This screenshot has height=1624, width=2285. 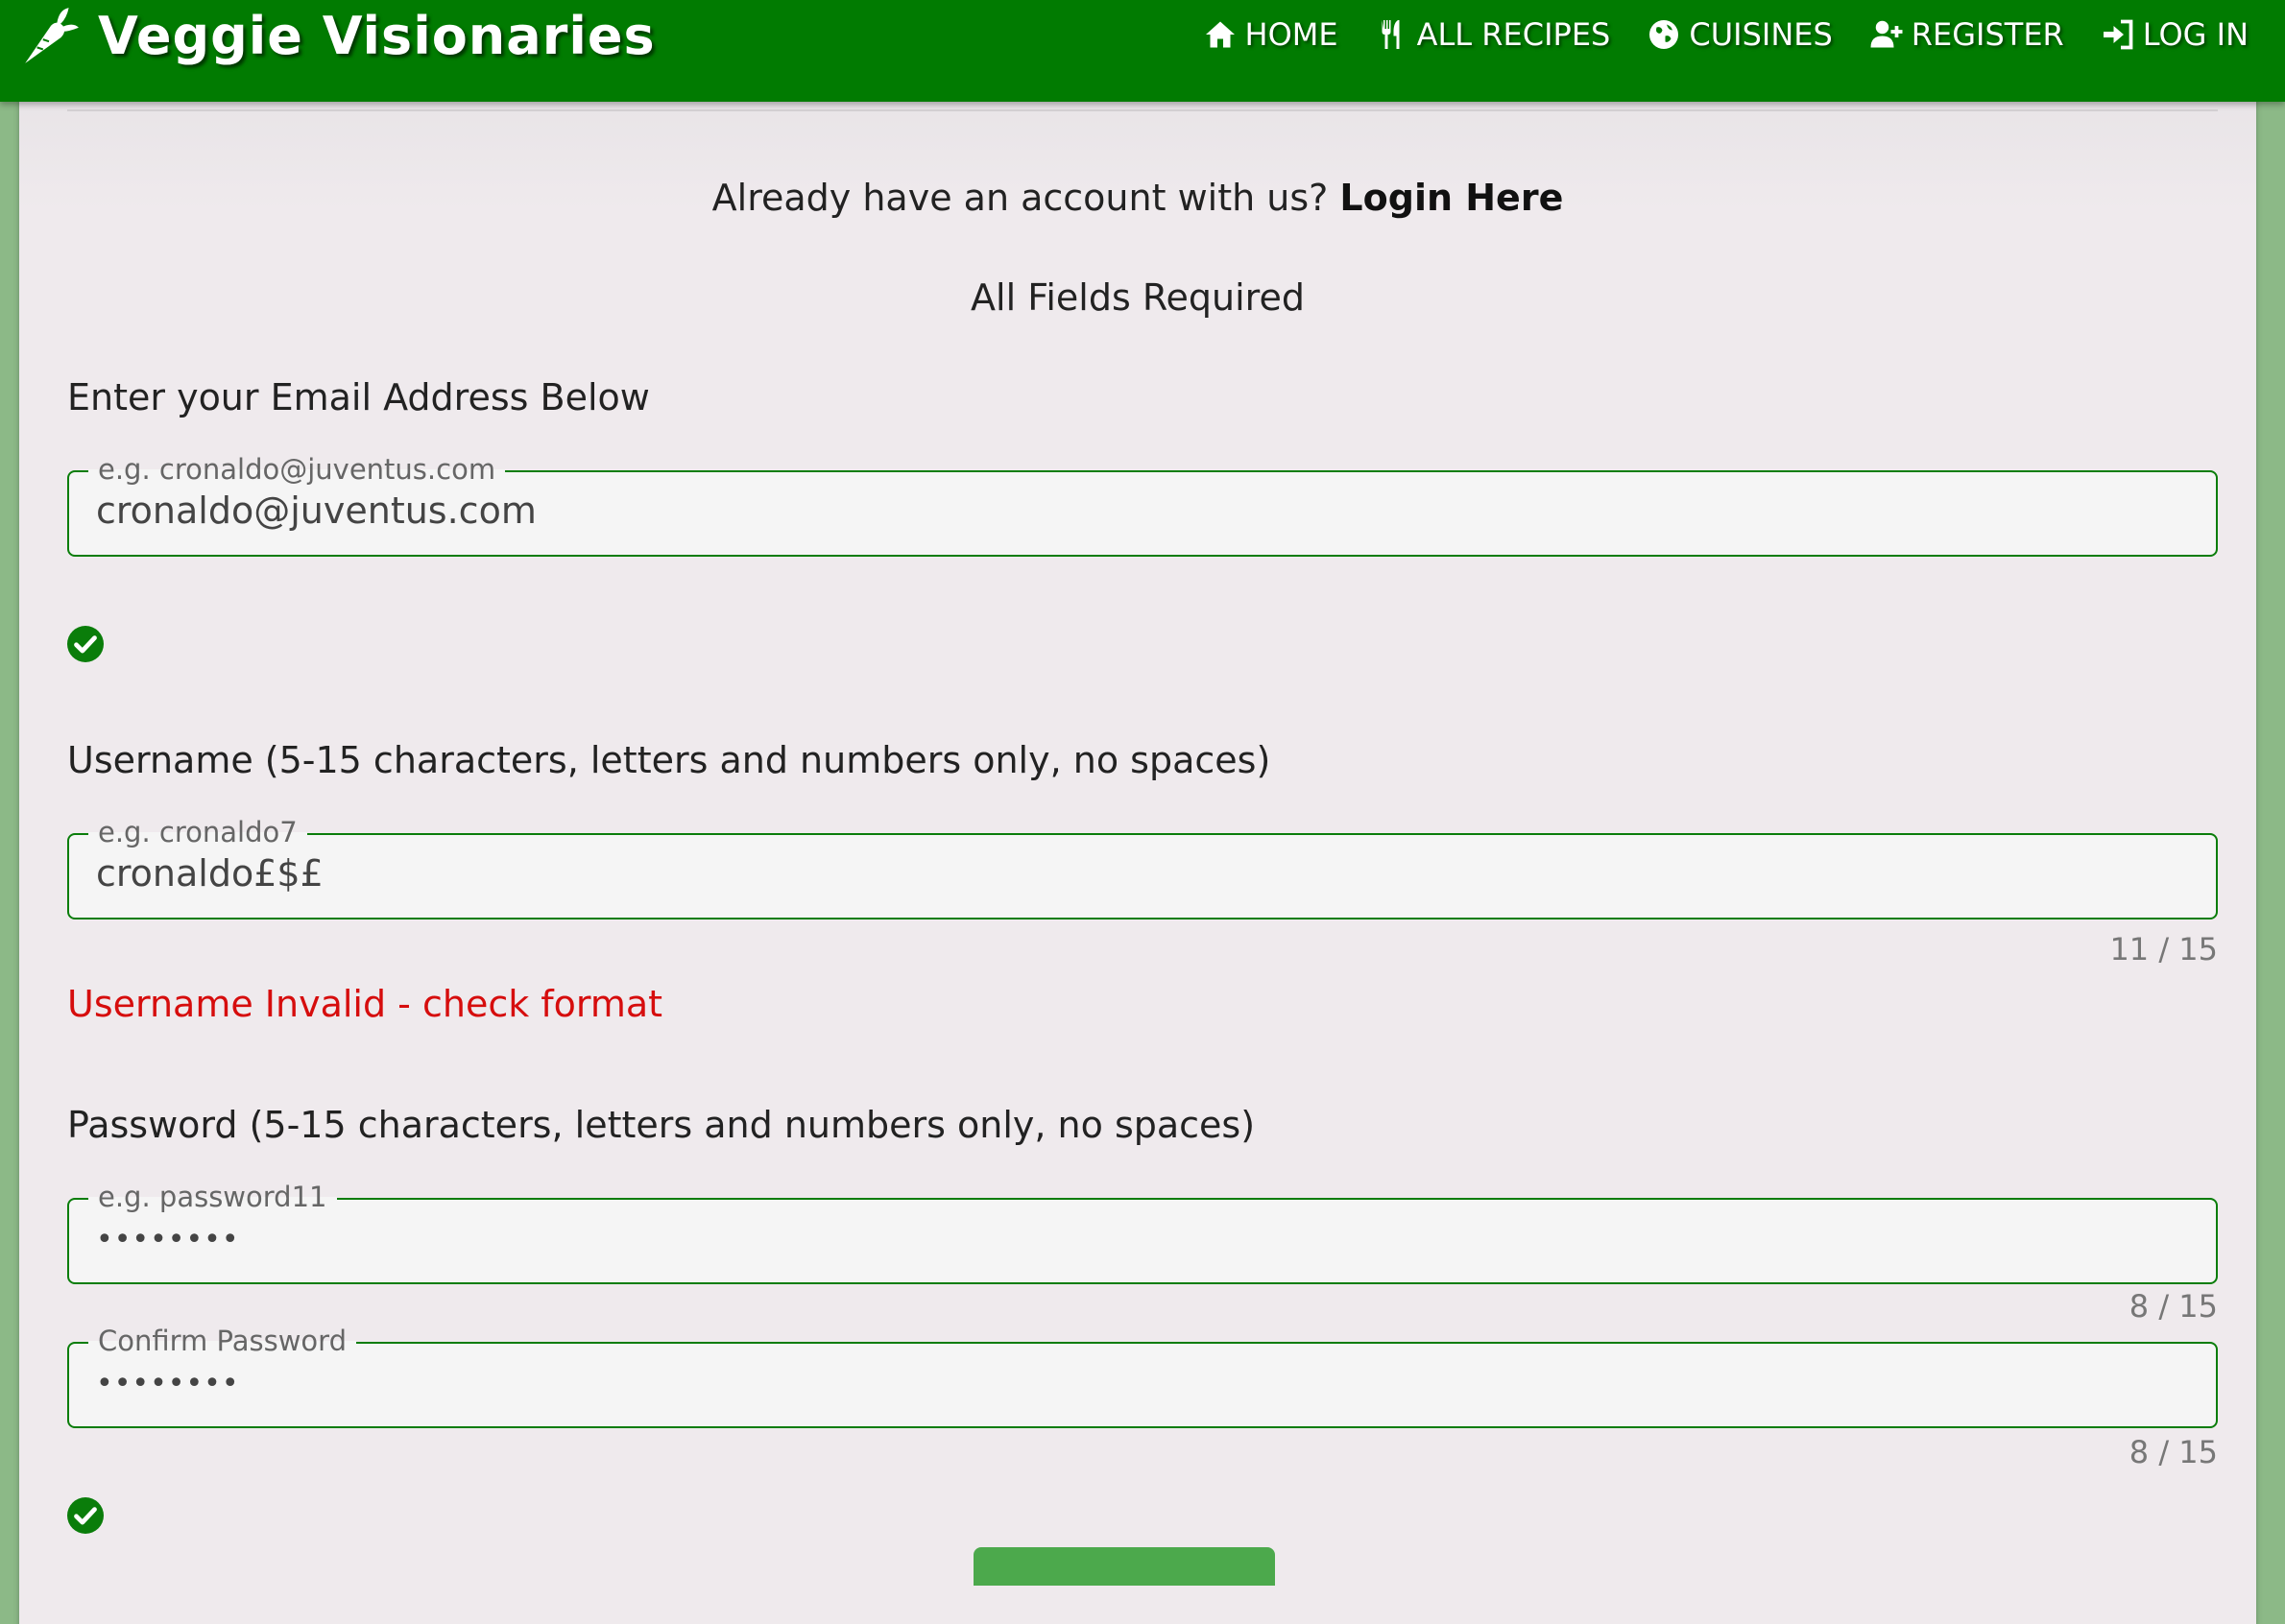 I want to click on nav-all-recipes: ALL RECIPES, so click(x=1493, y=34).